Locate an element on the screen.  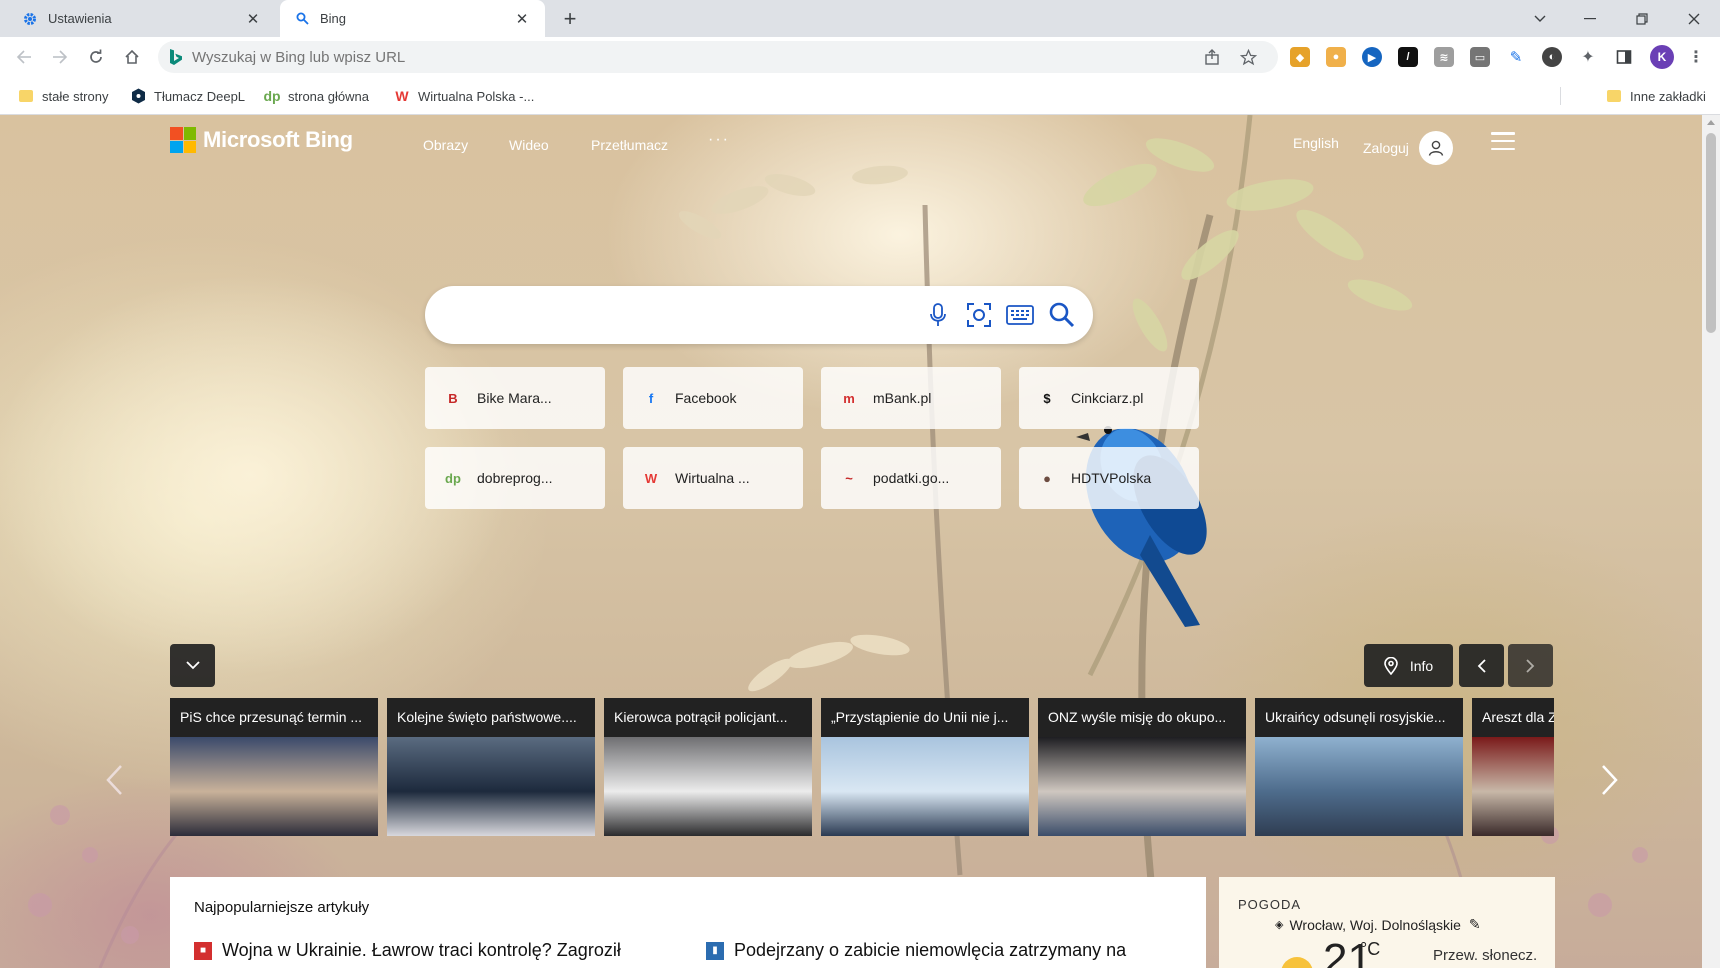
bookmarks-divider is located at coordinates (1560, 96).